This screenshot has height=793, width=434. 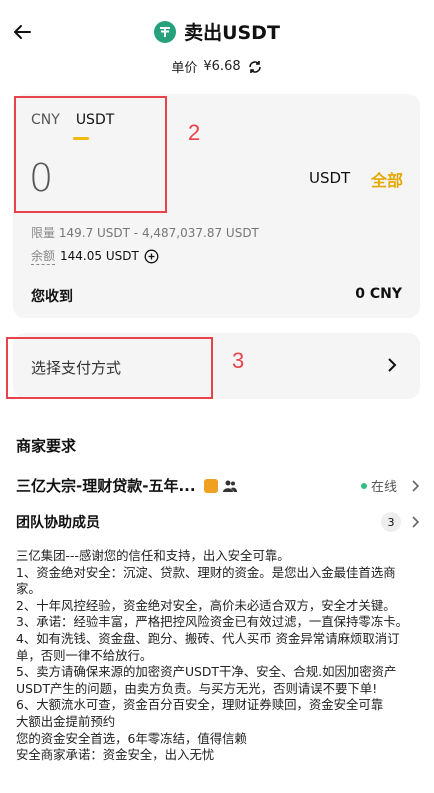 What do you see at coordinates (212, 622) in the screenshot?
I see `terms-line: 3、承诺：经验丰富，严格把控风险资金已有效过滤，一直保持零冻卡。` at bounding box center [212, 622].